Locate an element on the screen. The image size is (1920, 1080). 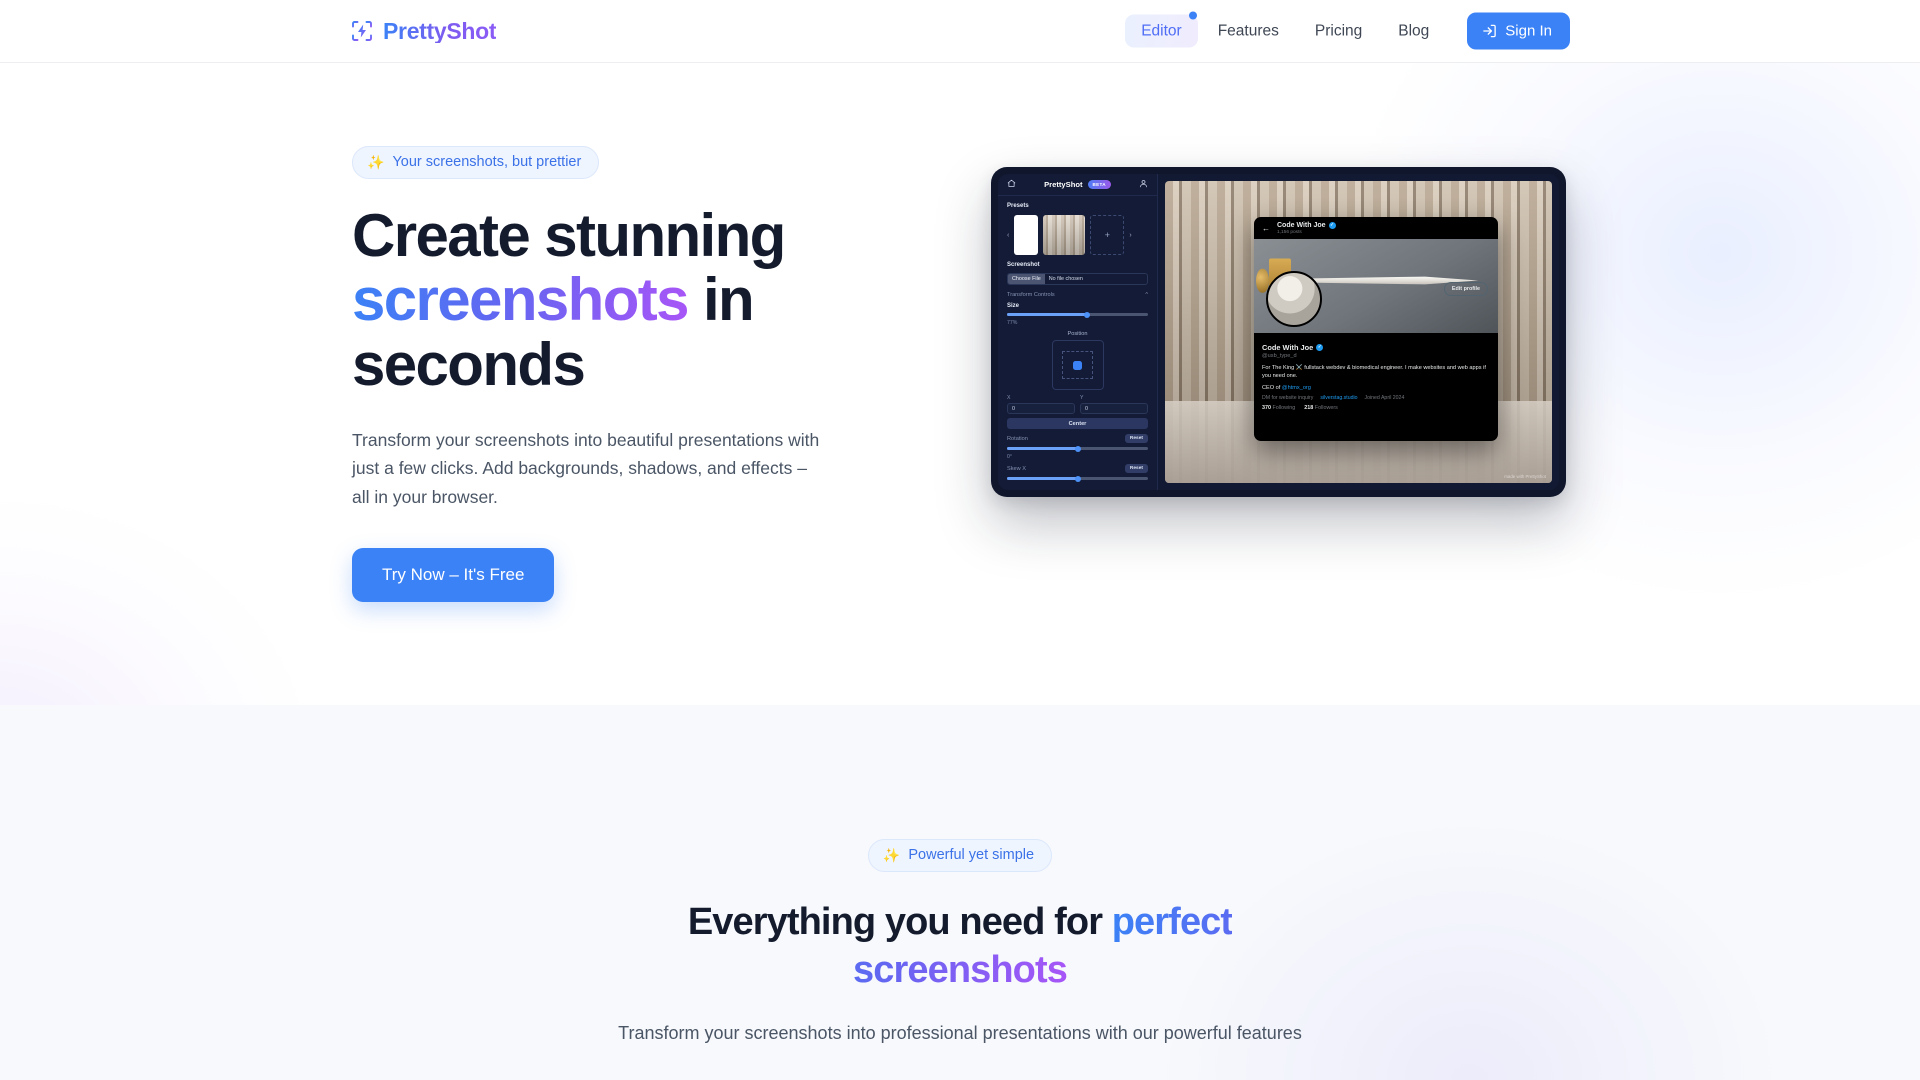
y-input: 0 is located at coordinates (1114, 408).